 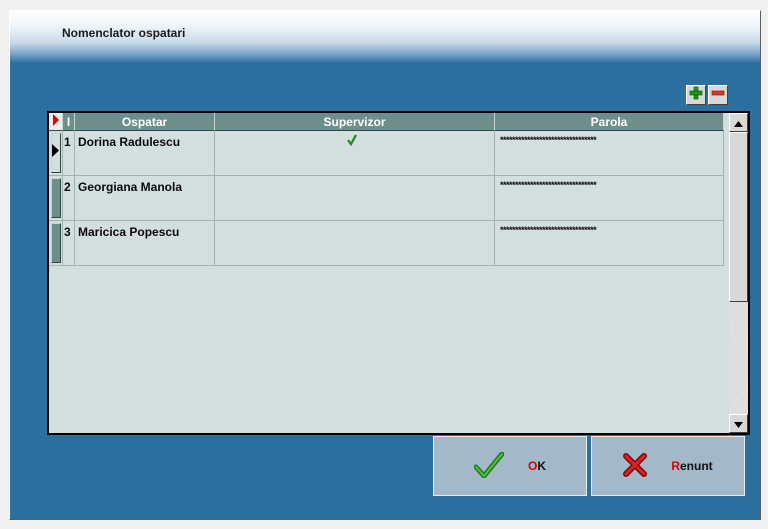 I want to click on id-cell: 1, so click(x=69, y=153).